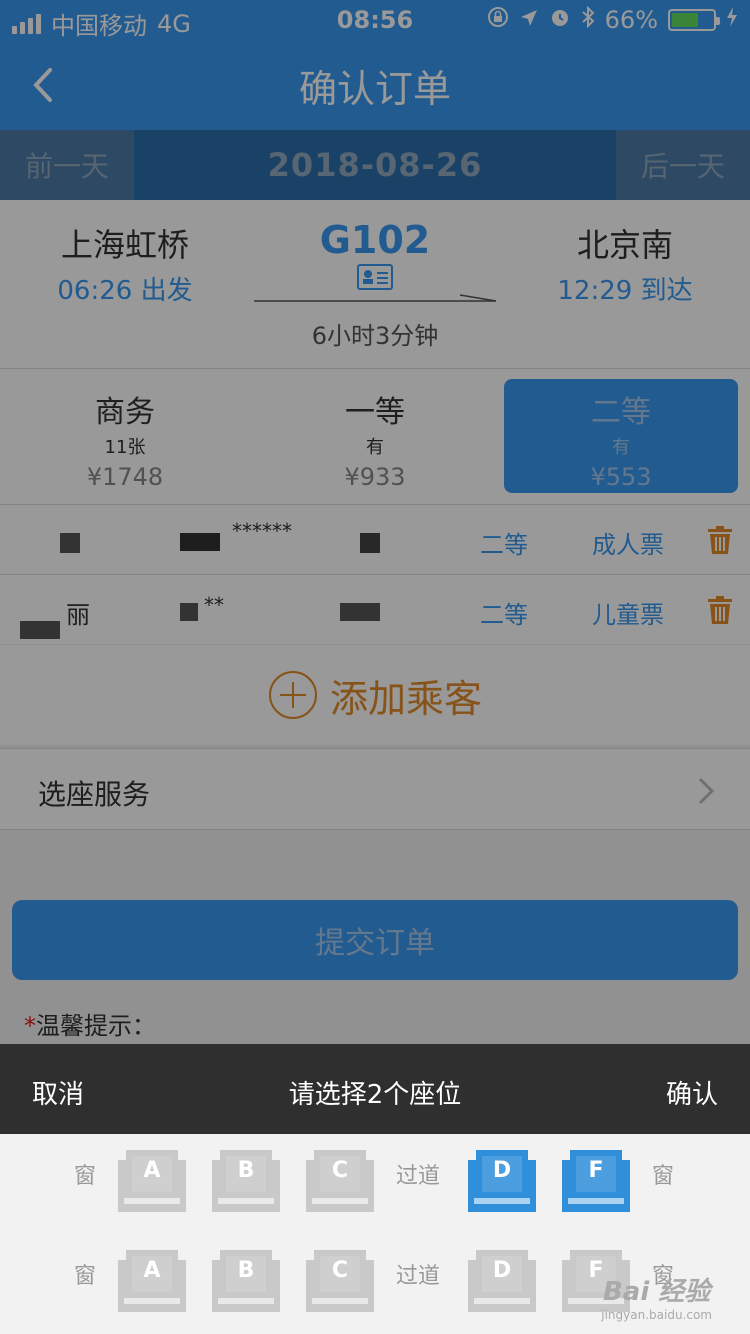 The image size is (750, 1334). Describe the element at coordinates (656, 1292) in the screenshot. I see `watermark-brand: Bai 经验` at that location.